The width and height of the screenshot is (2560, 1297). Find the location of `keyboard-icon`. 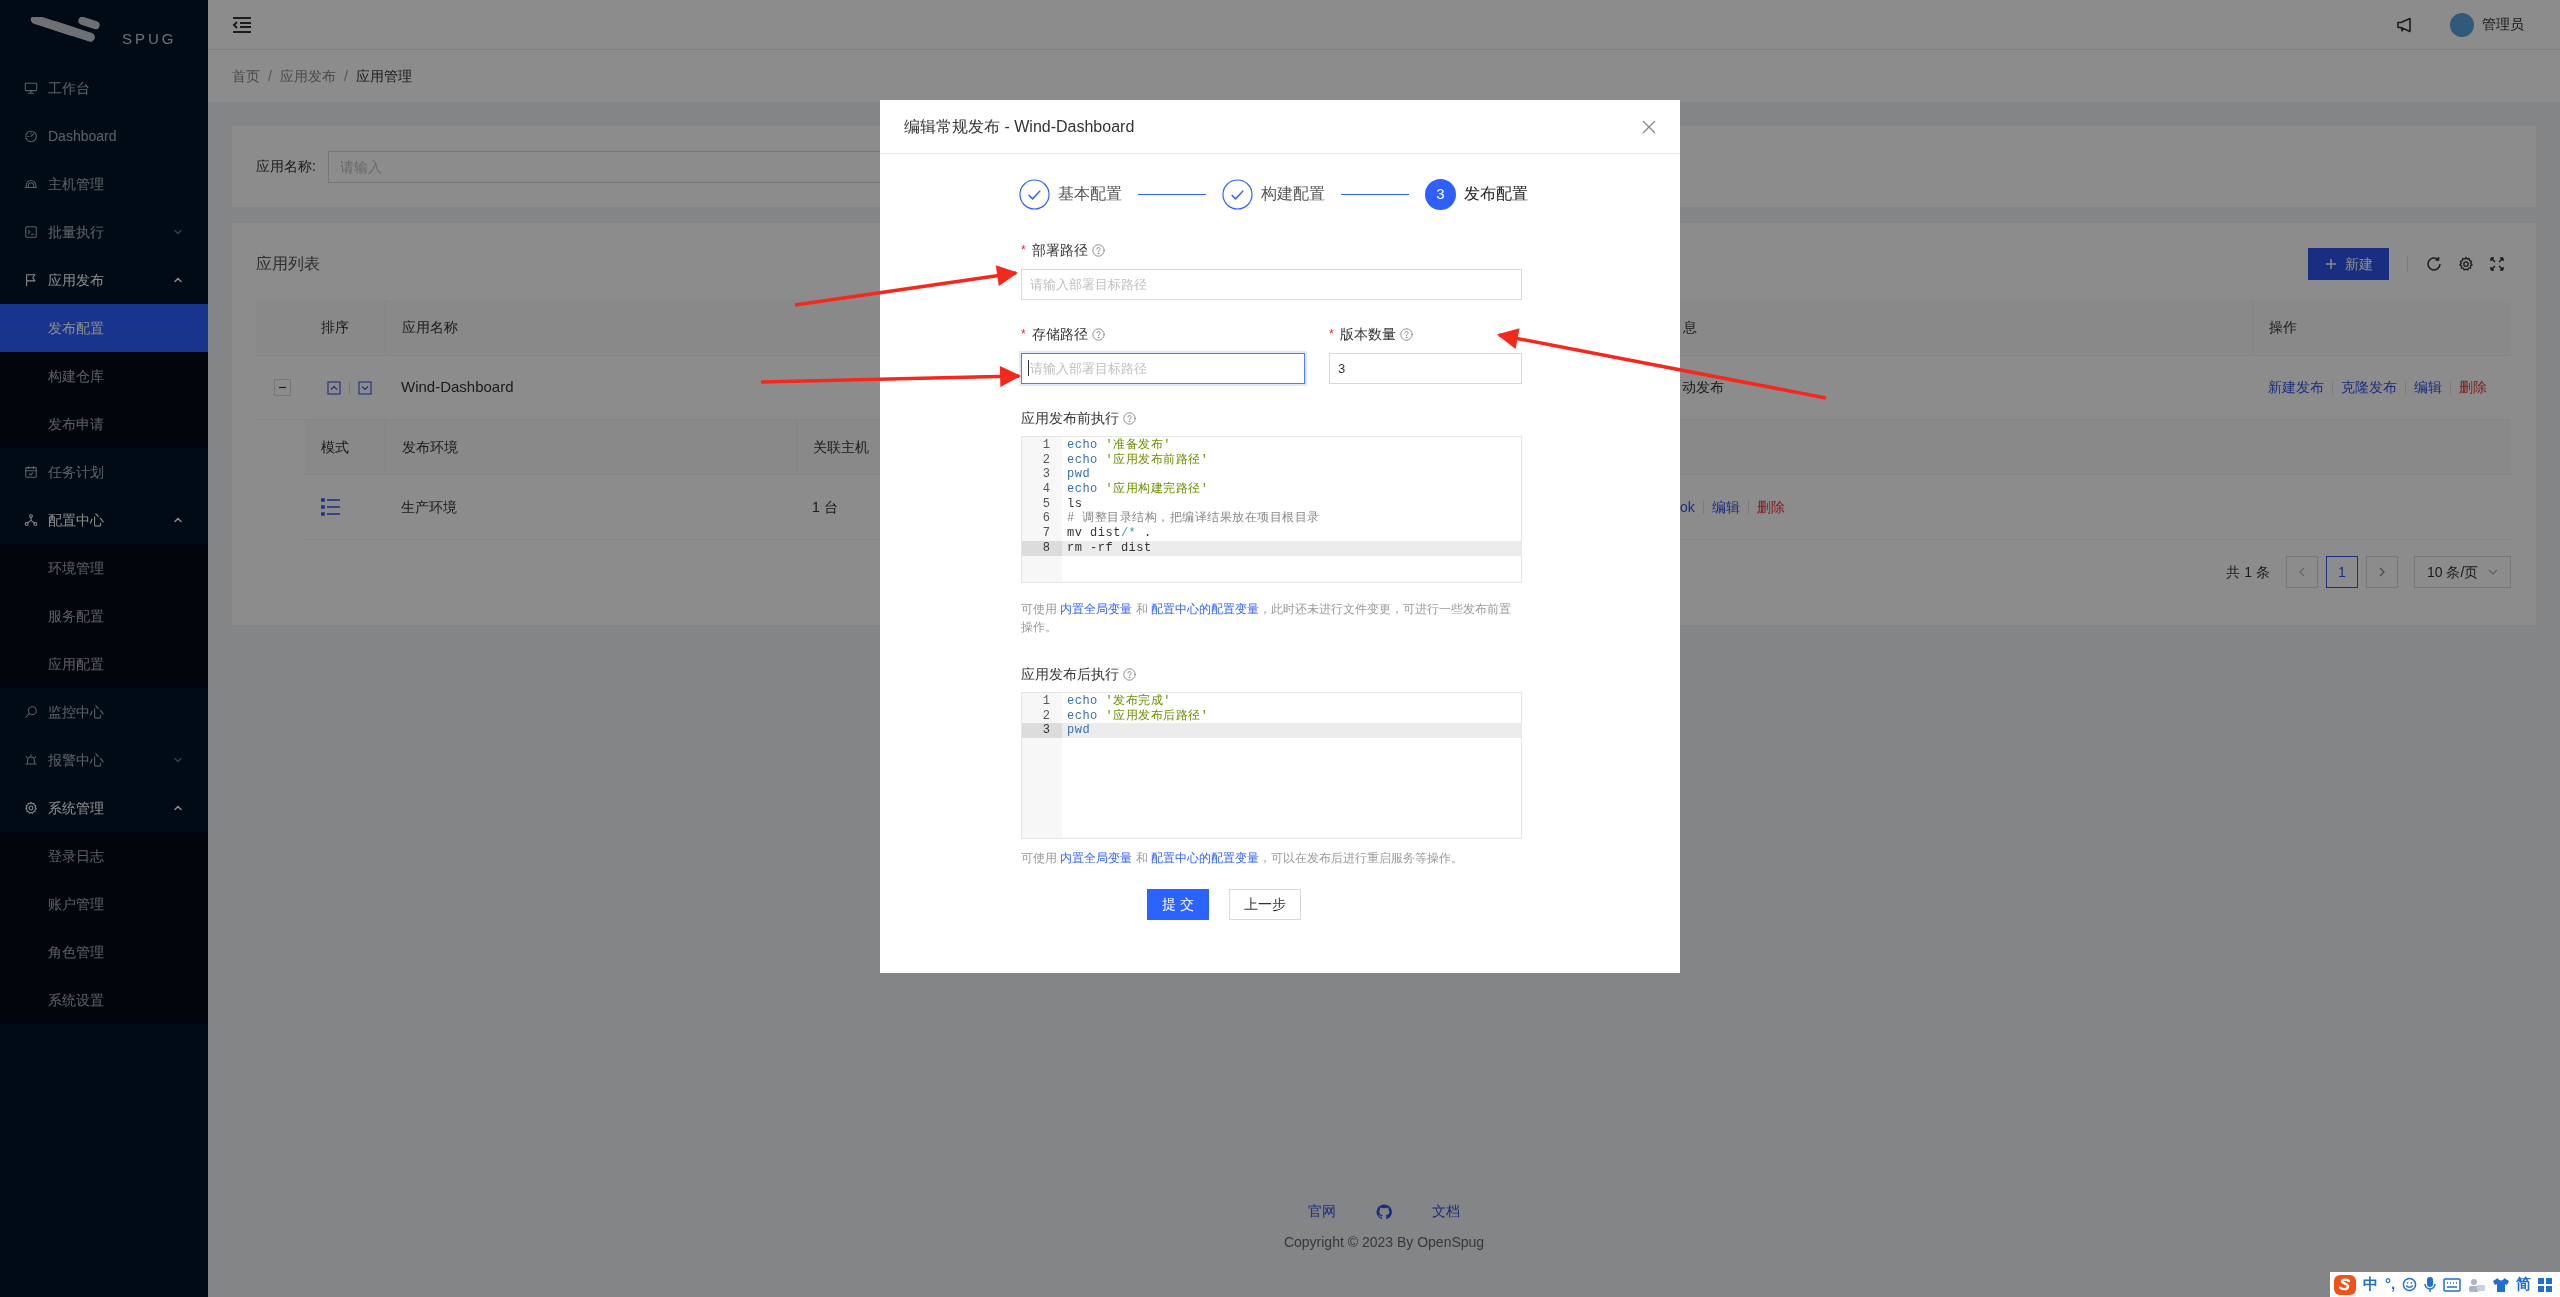

keyboard-icon is located at coordinates (2452, 1284).